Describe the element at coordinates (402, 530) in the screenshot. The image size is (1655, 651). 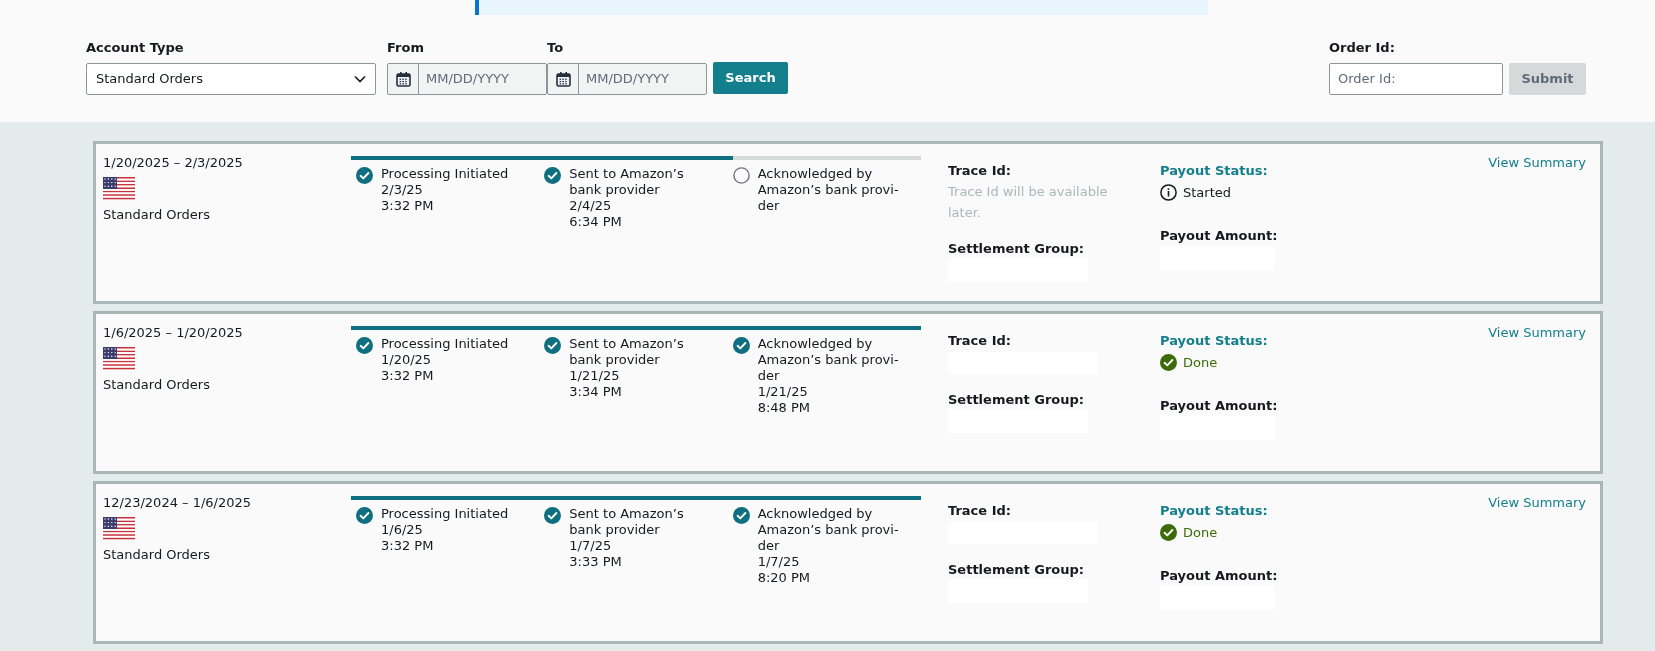
I see `step-time: 1/6/25` at that location.